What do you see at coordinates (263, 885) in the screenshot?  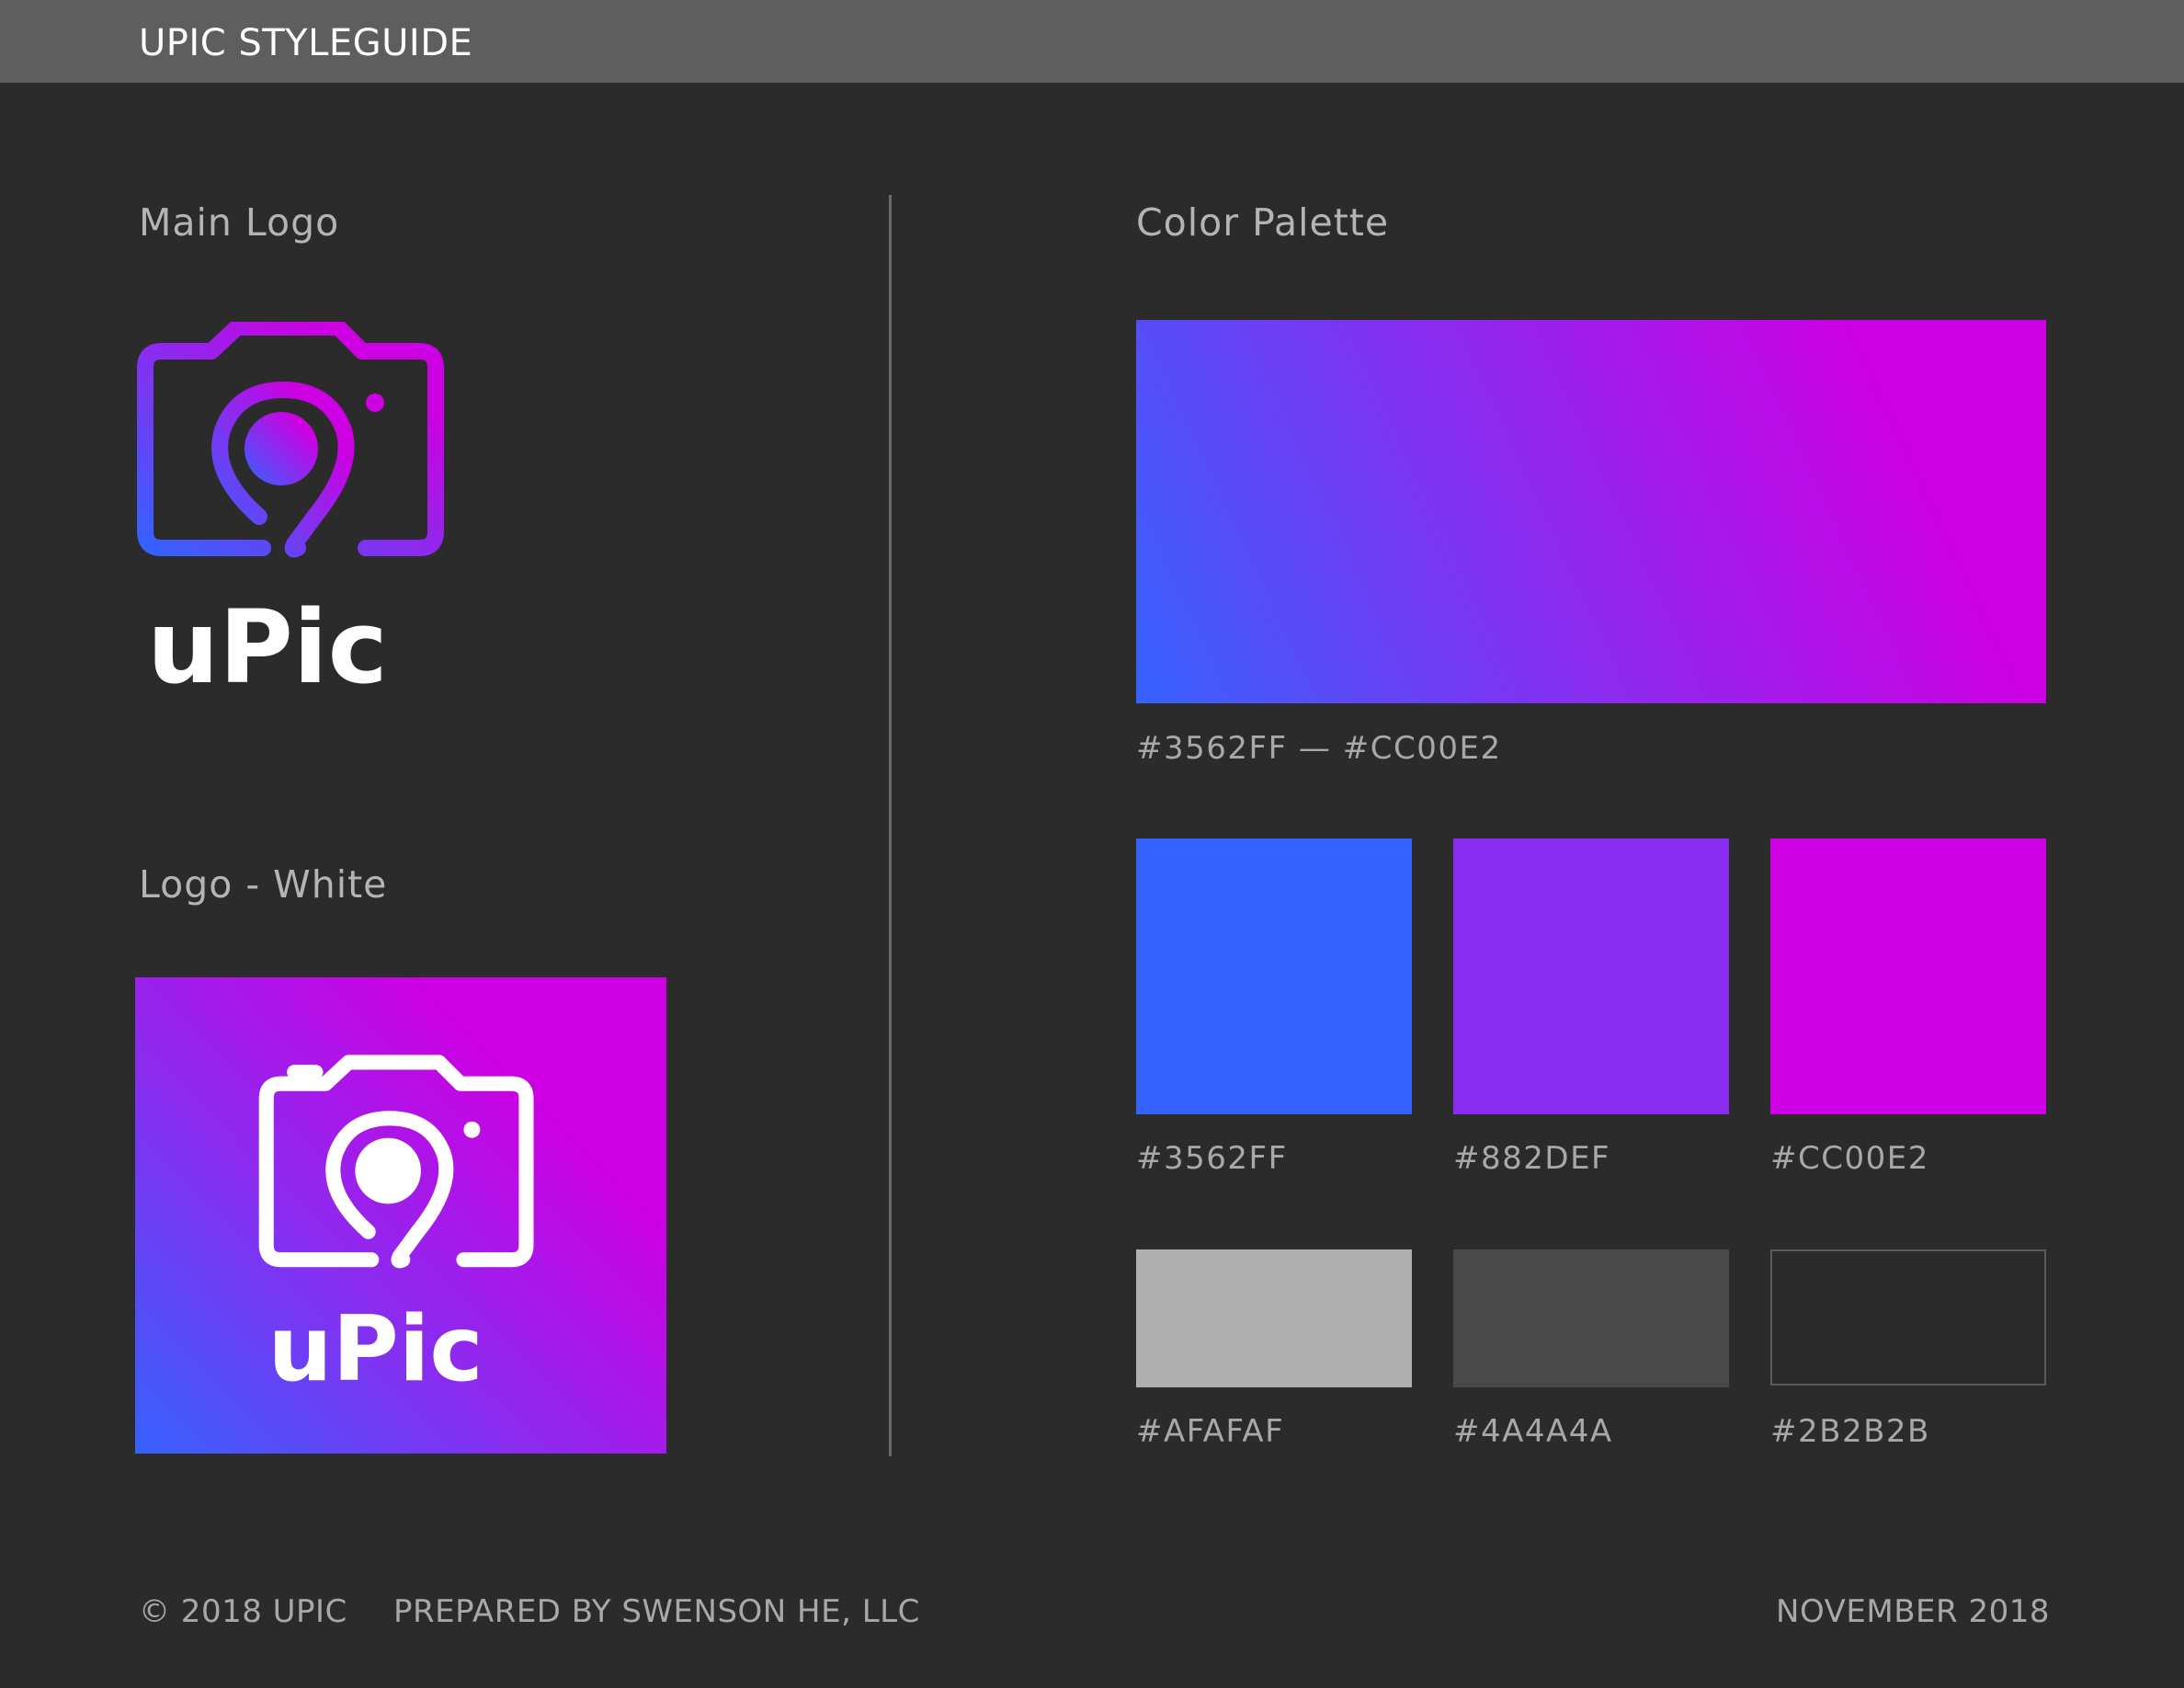 I see `logo-white-heading: Logo - White` at bounding box center [263, 885].